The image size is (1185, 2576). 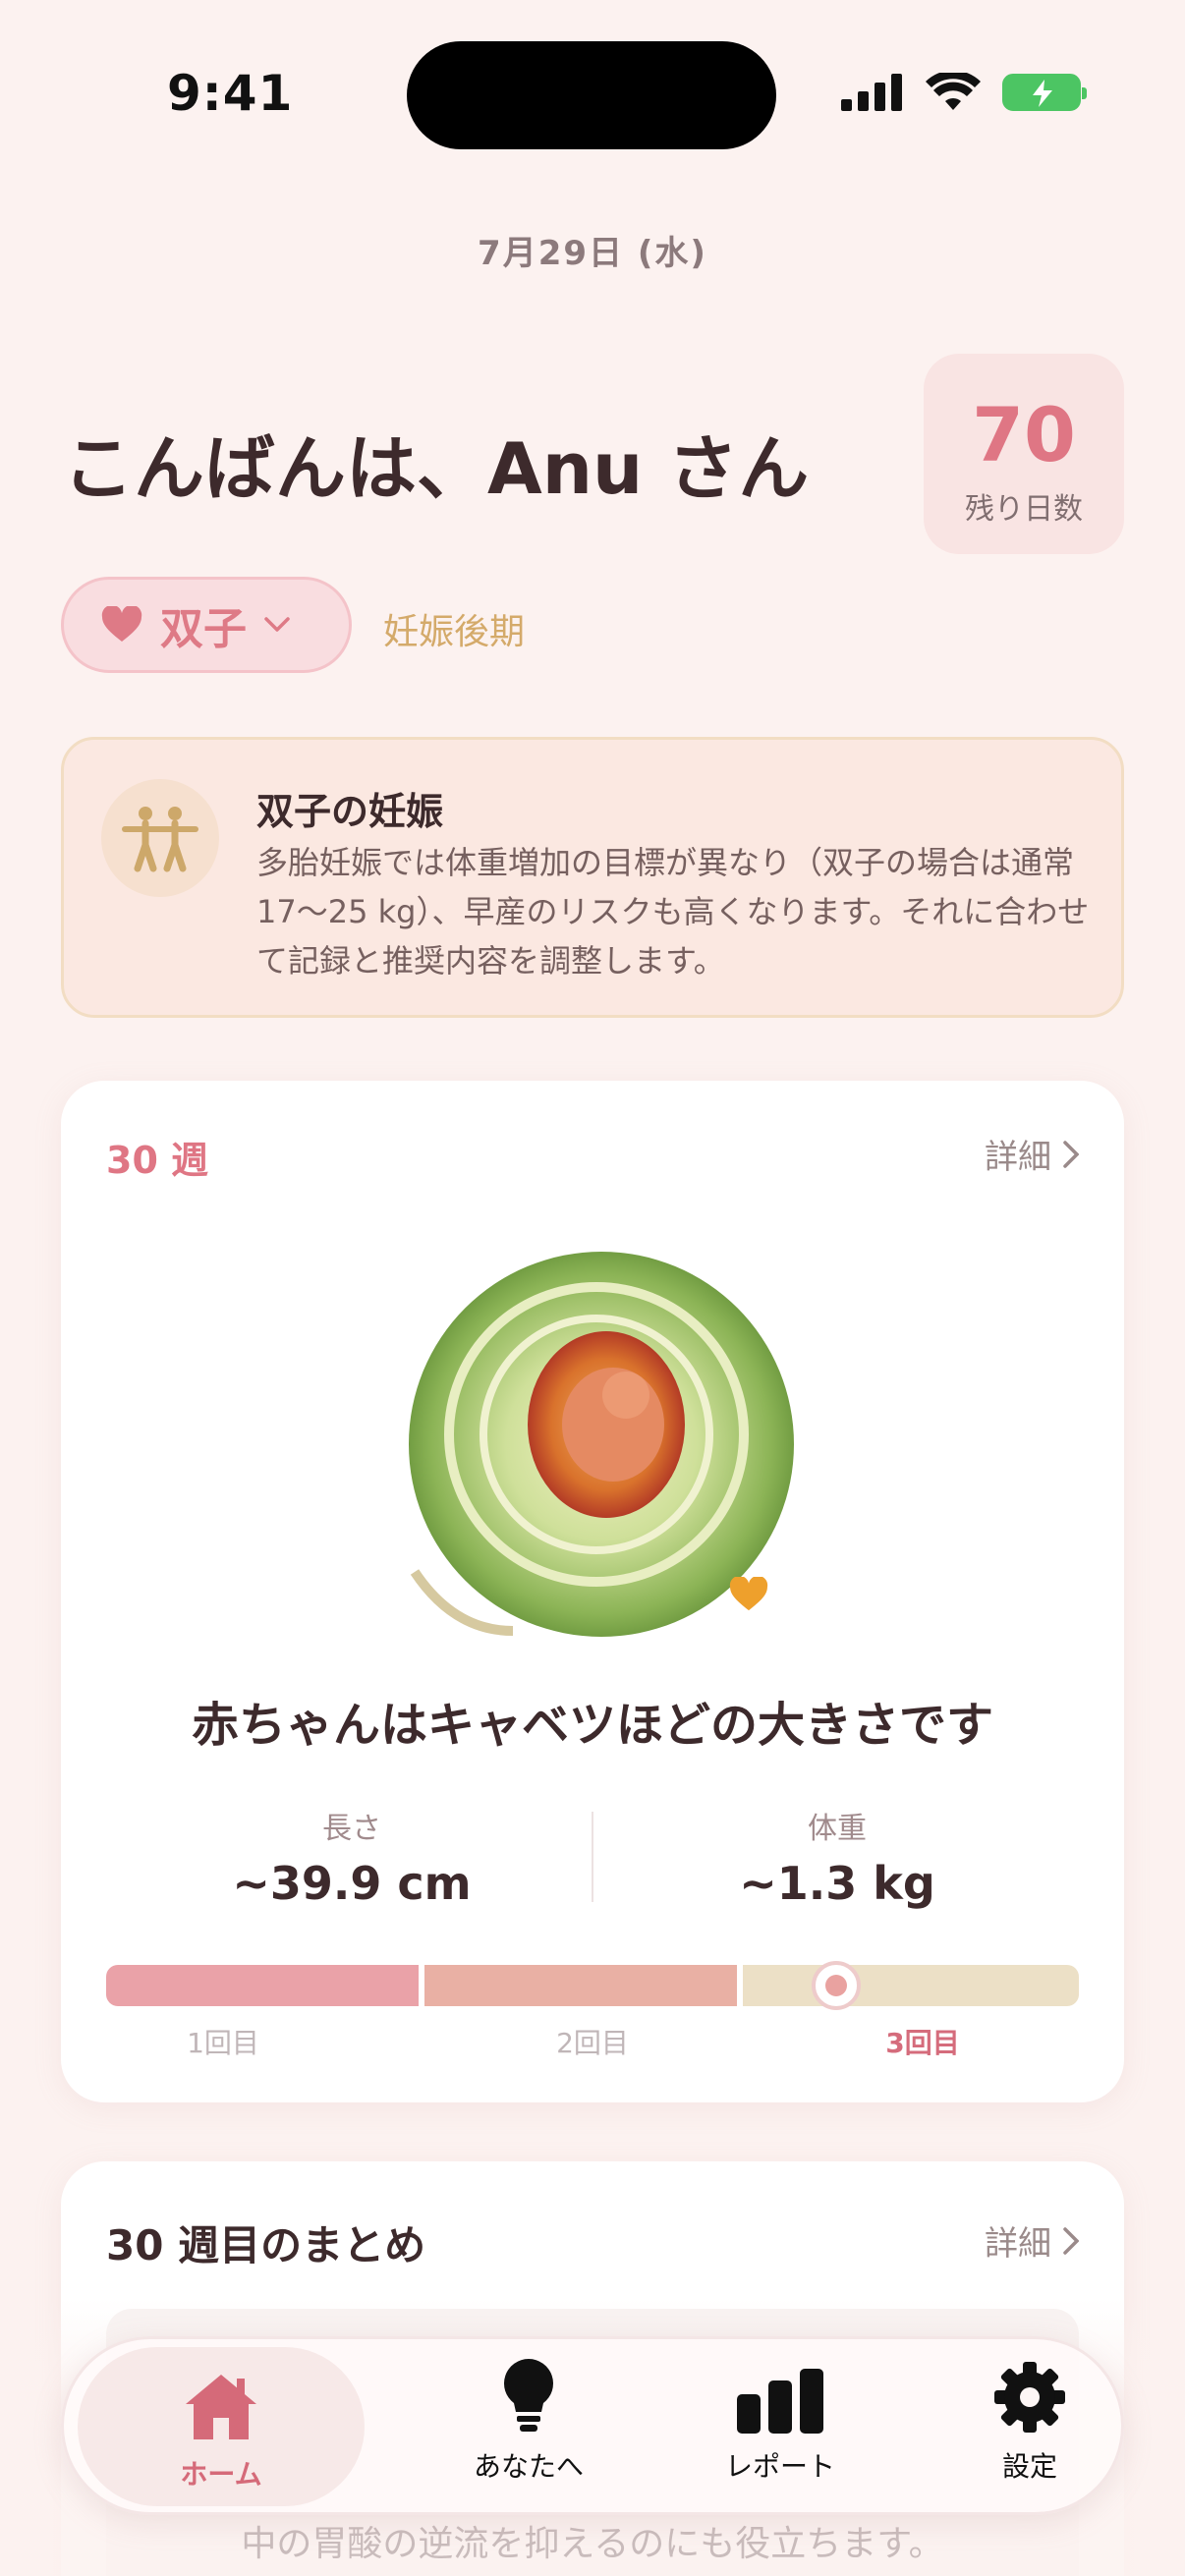 I want to click on gear-icon, so click(x=1030, y=2397).